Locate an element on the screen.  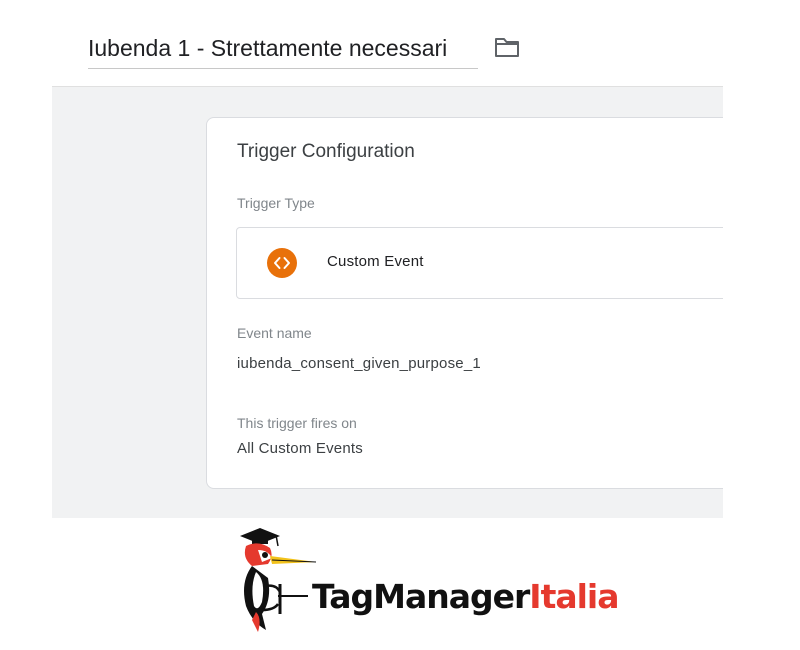
folder-icon is located at coordinates (507, 47).